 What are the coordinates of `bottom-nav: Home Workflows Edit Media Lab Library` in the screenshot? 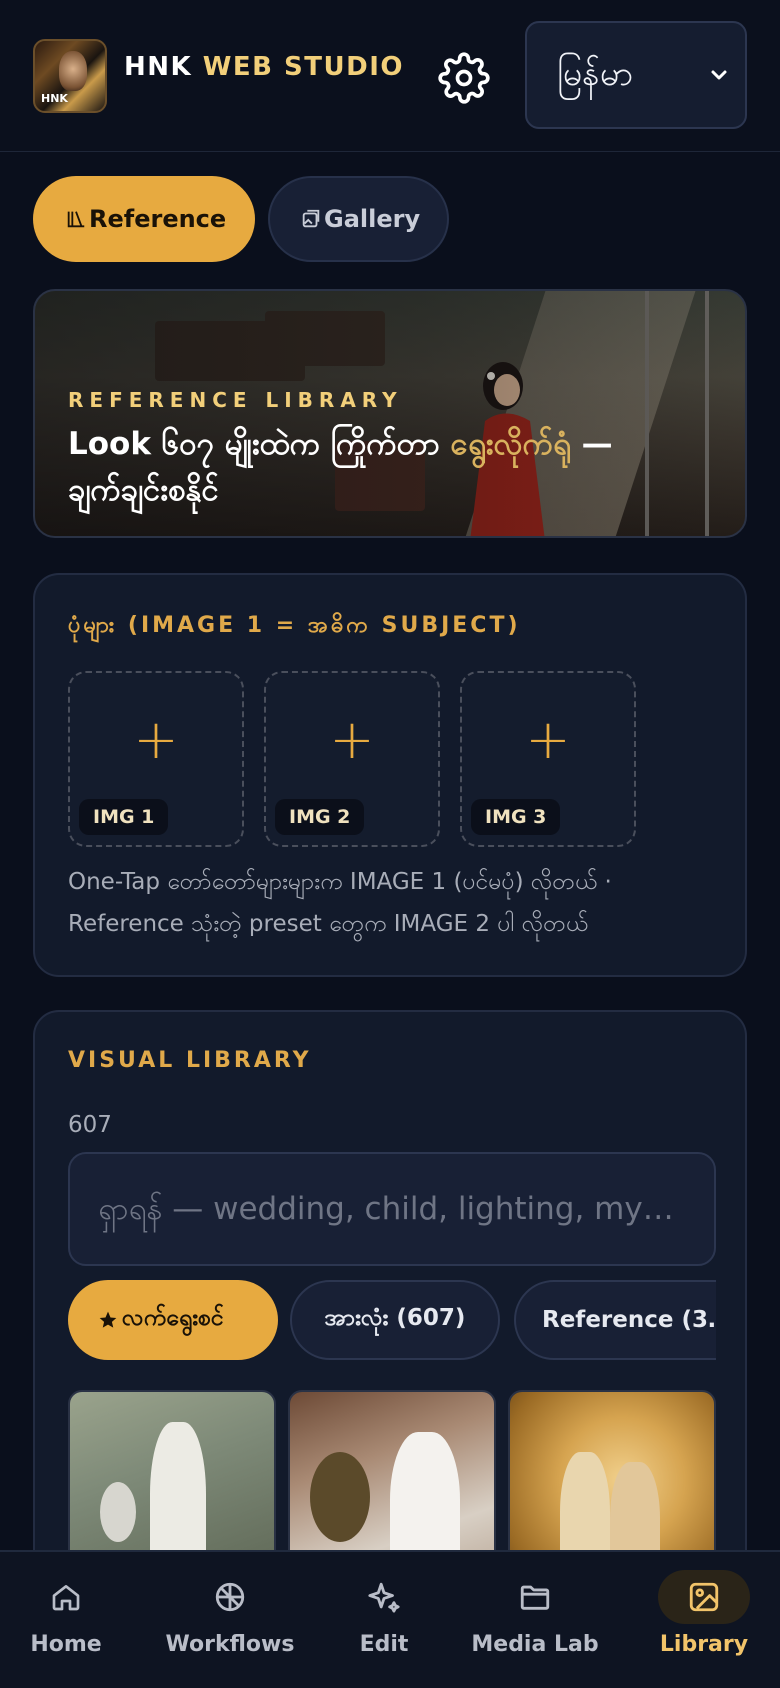 It's located at (390, 1619).